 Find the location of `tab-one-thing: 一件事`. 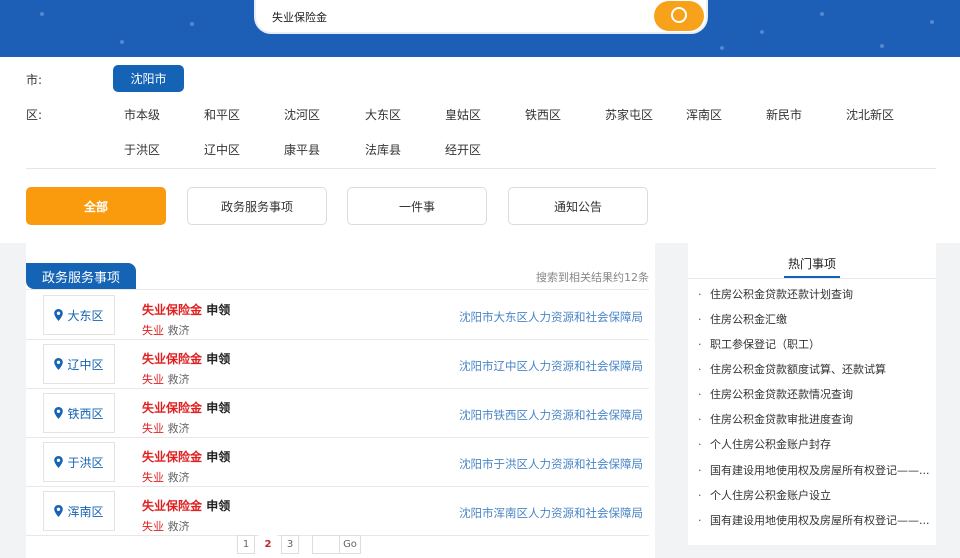

tab-one-thing: 一件事 is located at coordinates (417, 206).